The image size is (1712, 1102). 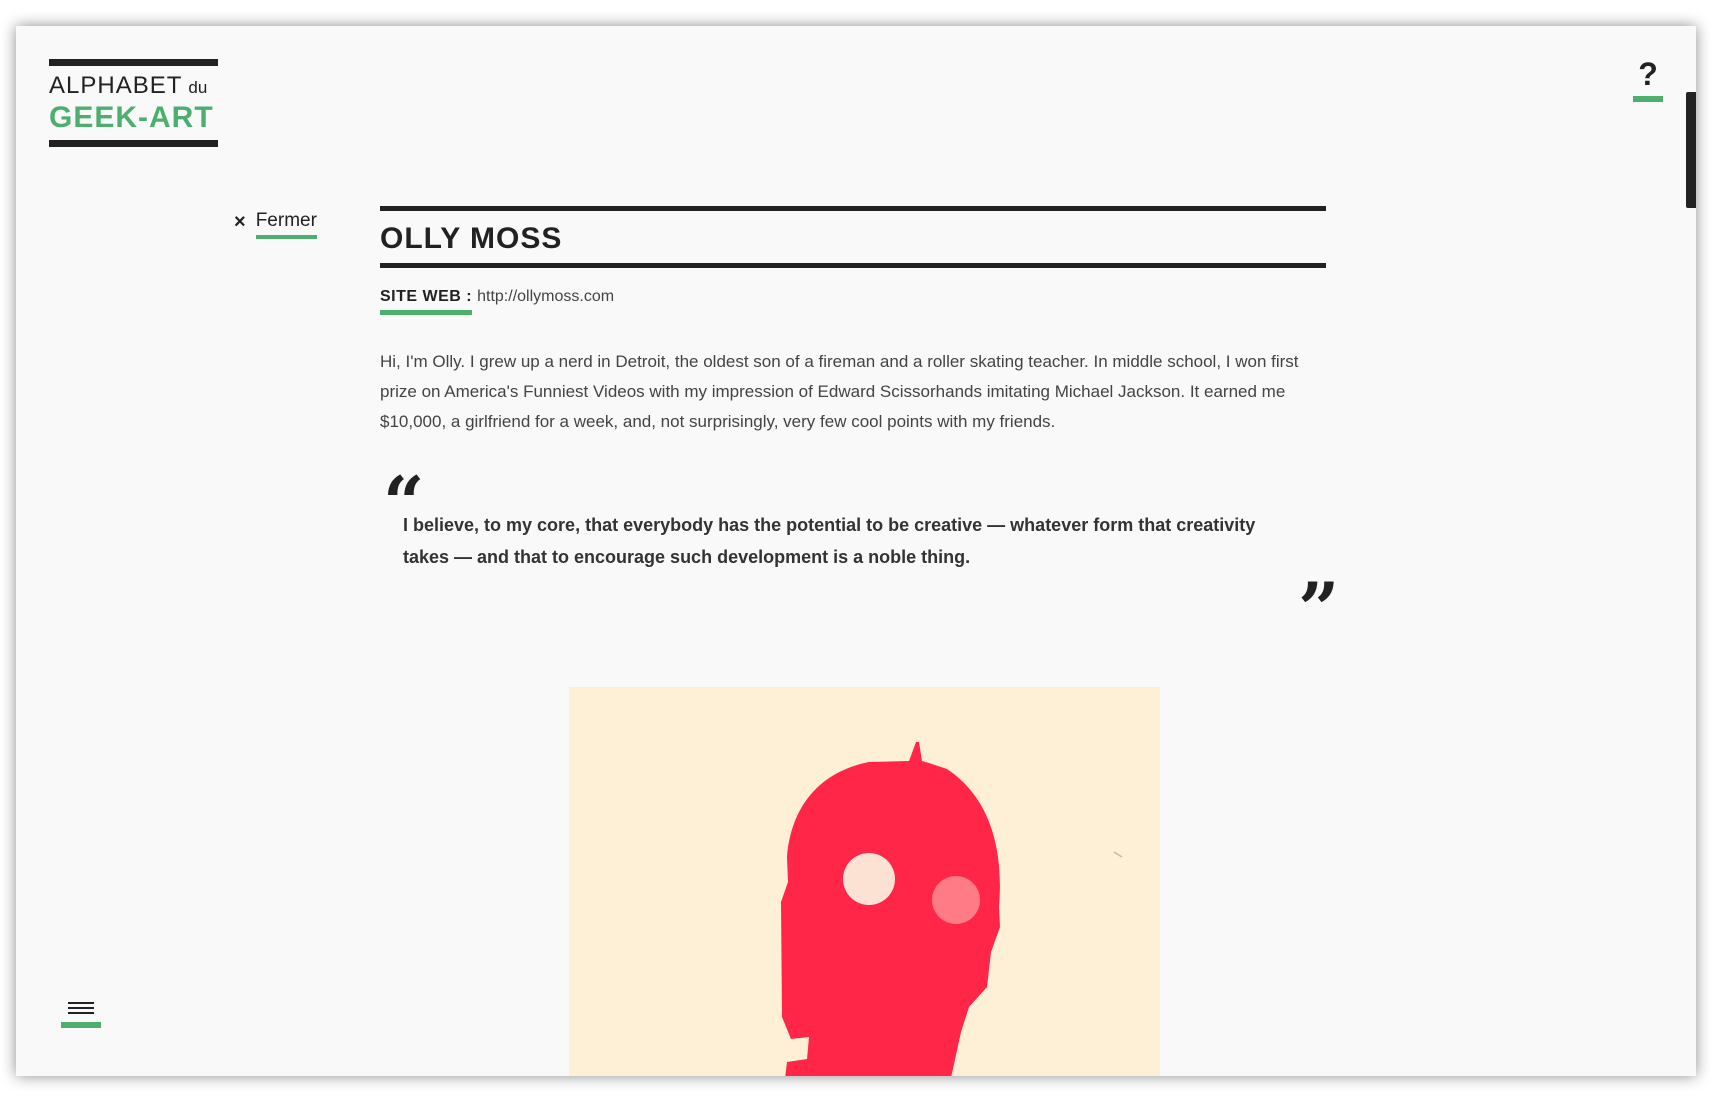 What do you see at coordinates (853, 301) in the screenshot?
I see `artist-website: SITE WEB : http://ollymoss.com` at bounding box center [853, 301].